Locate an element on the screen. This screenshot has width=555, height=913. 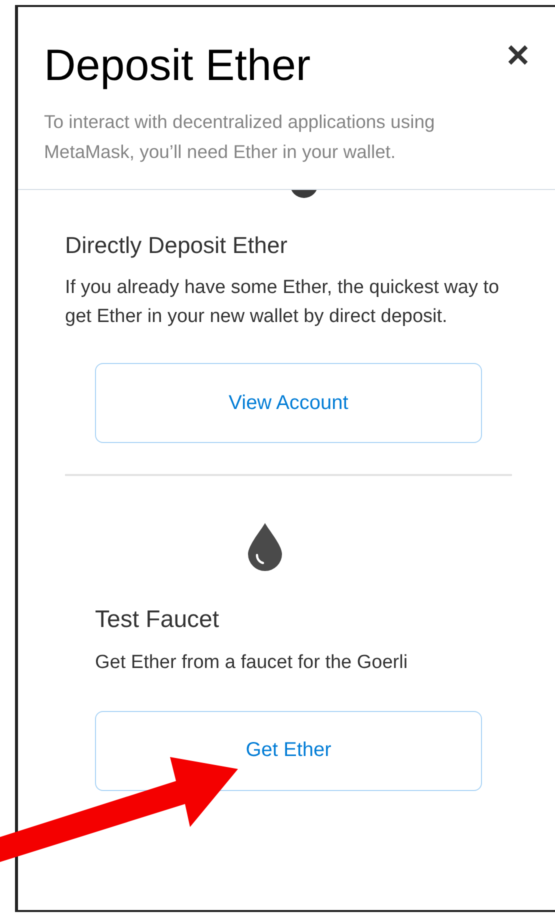
get-ether-button: Get Ether is located at coordinates (288, 750).